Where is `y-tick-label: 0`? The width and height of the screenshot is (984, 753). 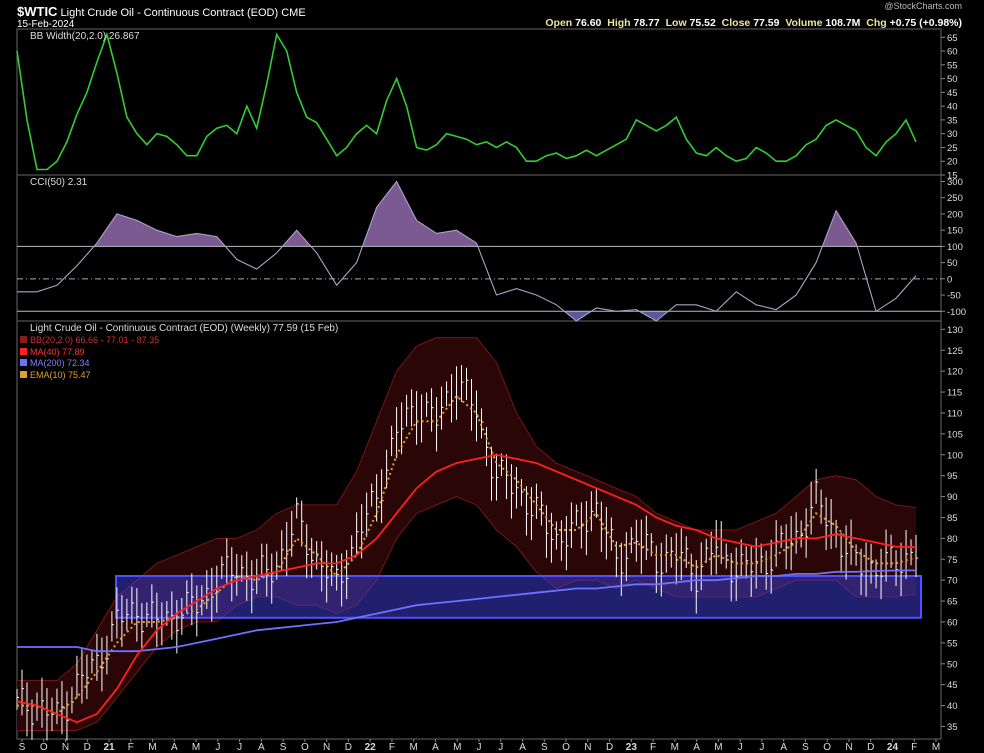 y-tick-label: 0 is located at coordinates (949, 279).